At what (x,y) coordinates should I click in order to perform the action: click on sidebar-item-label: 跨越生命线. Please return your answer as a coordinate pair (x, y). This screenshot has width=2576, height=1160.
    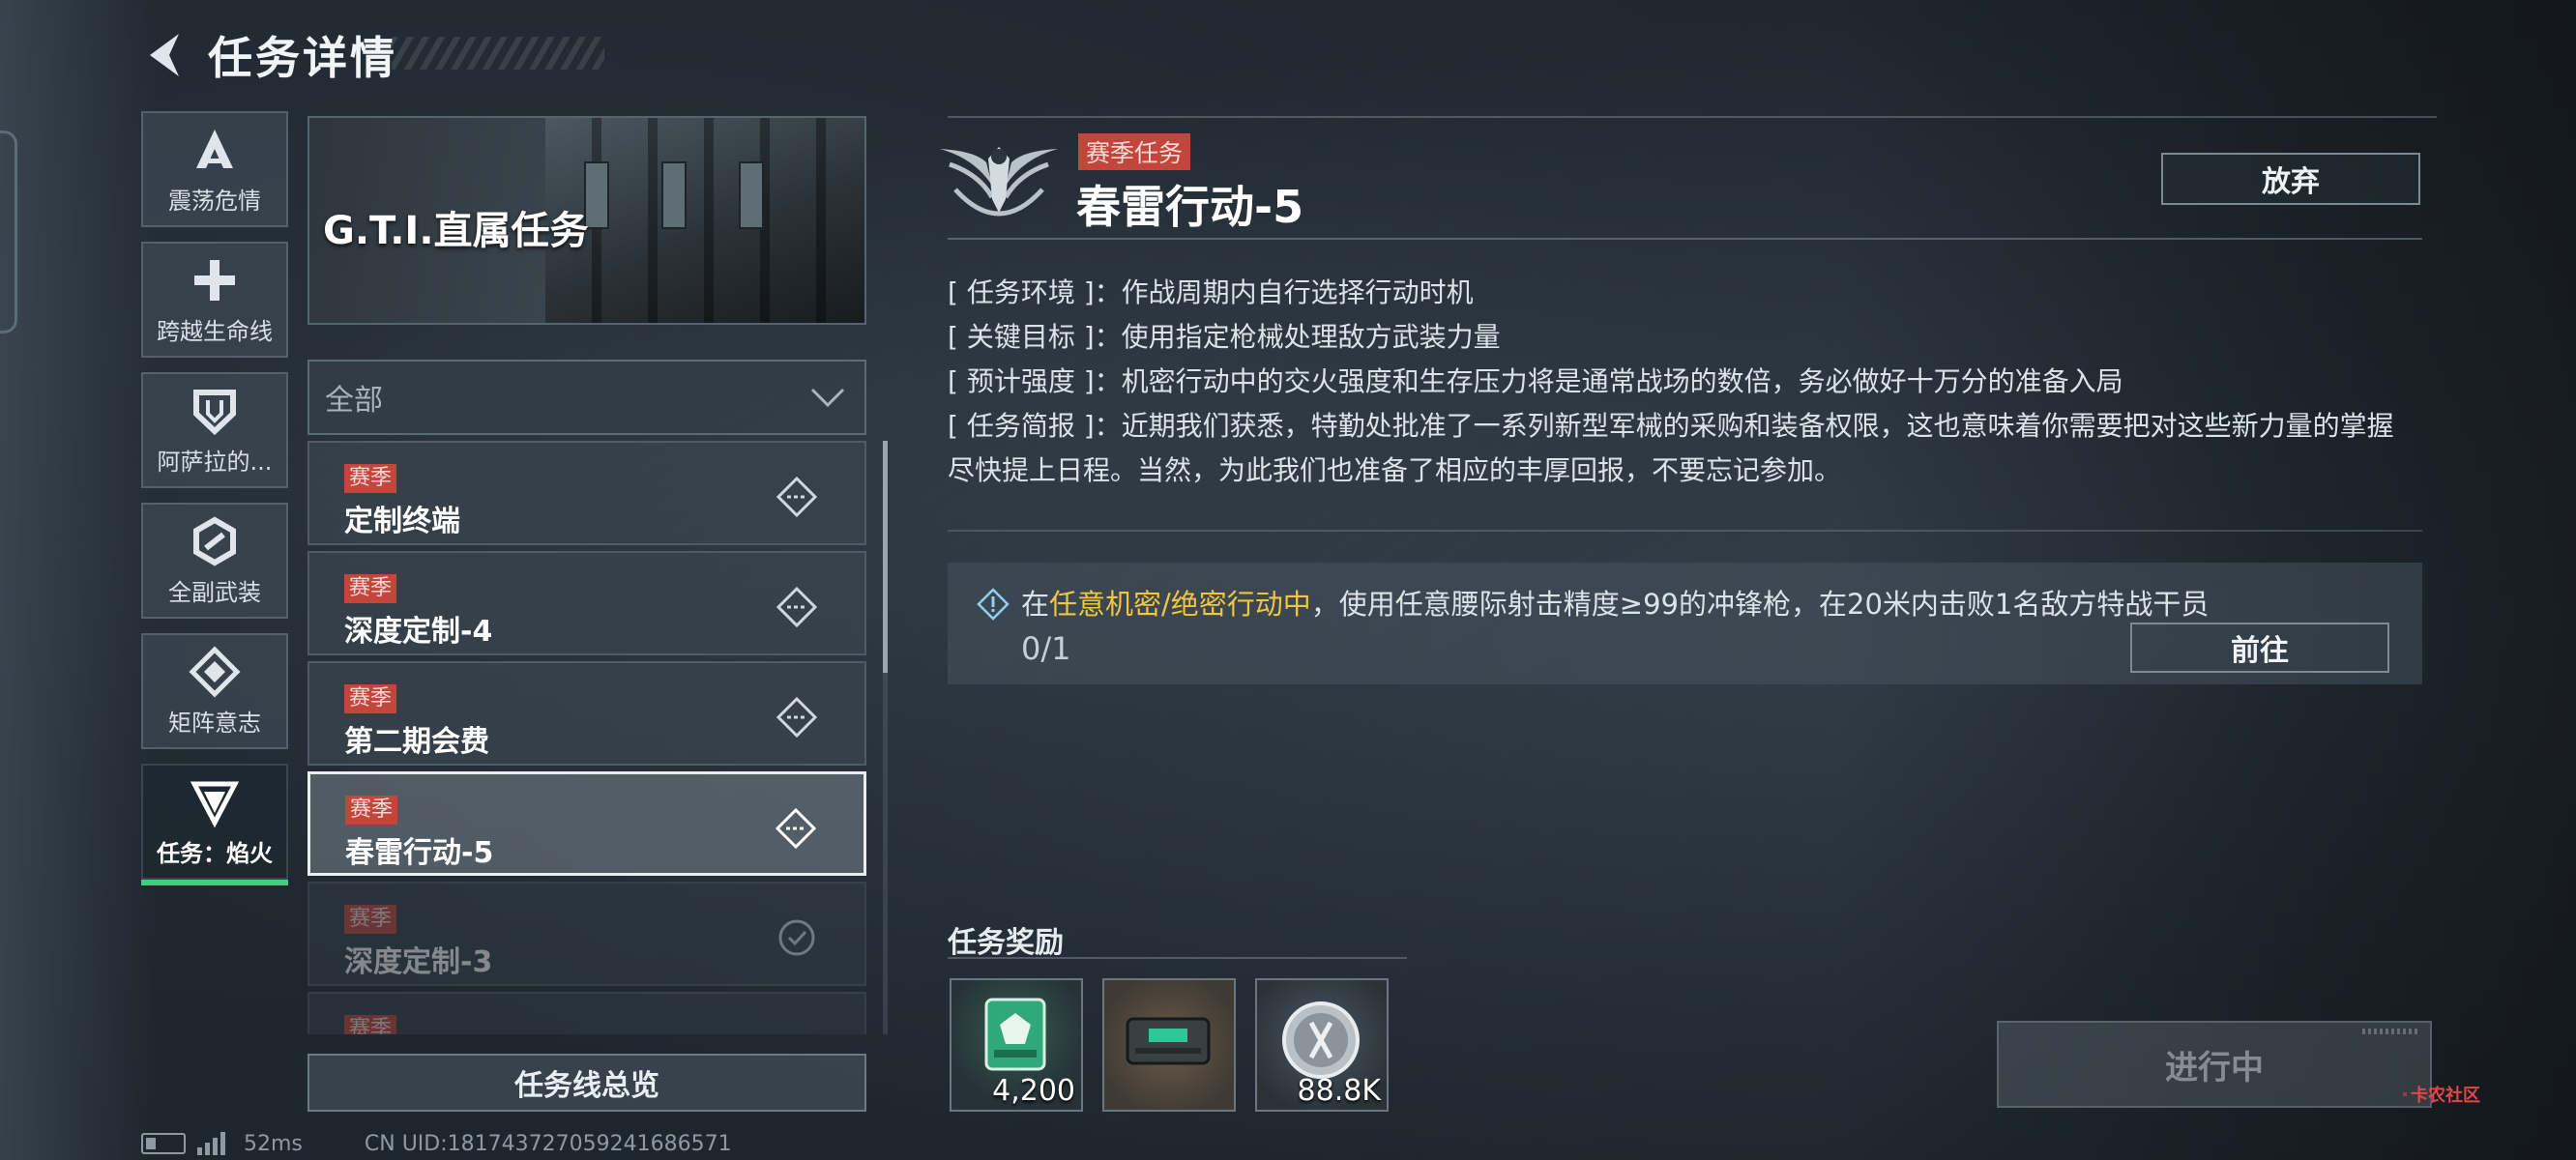
    Looking at the image, I should click on (215, 331).